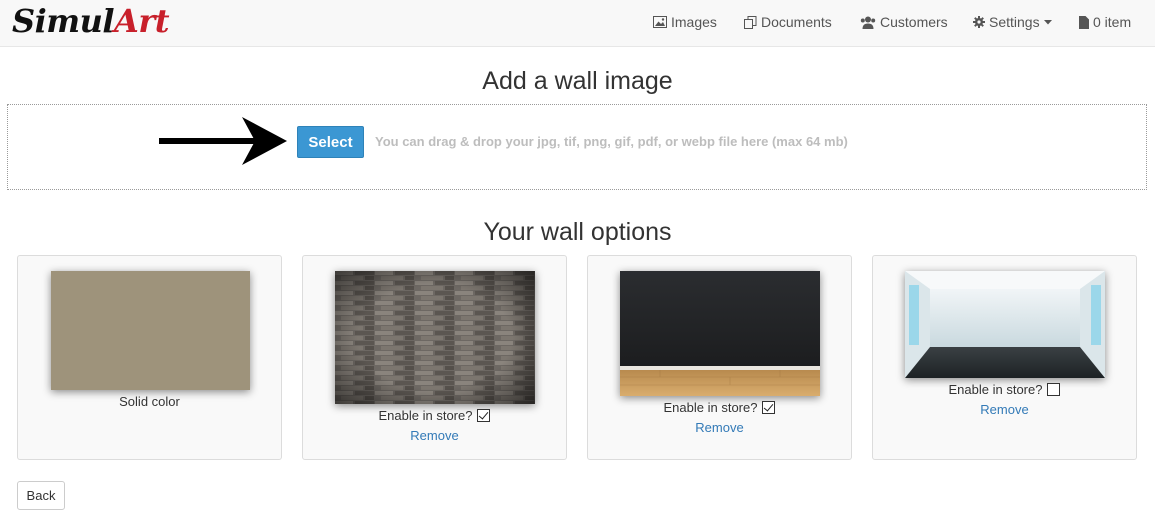 The height and width of the screenshot is (522, 1155). Describe the element at coordinates (1084, 22) in the screenshot. I see `file-icon` at that location.